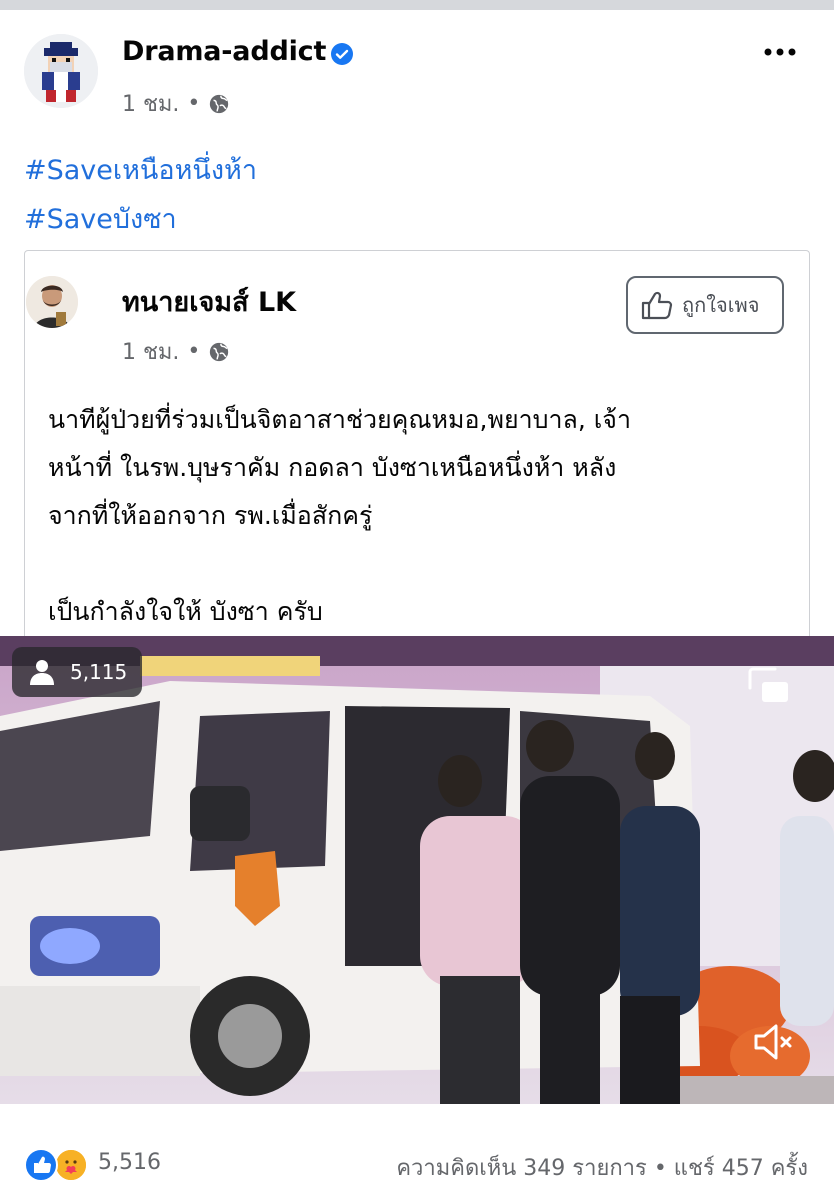 This screenshot has height=1200, width=834. Describe the element at coordinates (150, 103) in the screenshot. I see `post-time: 1 ชม.` at that location.